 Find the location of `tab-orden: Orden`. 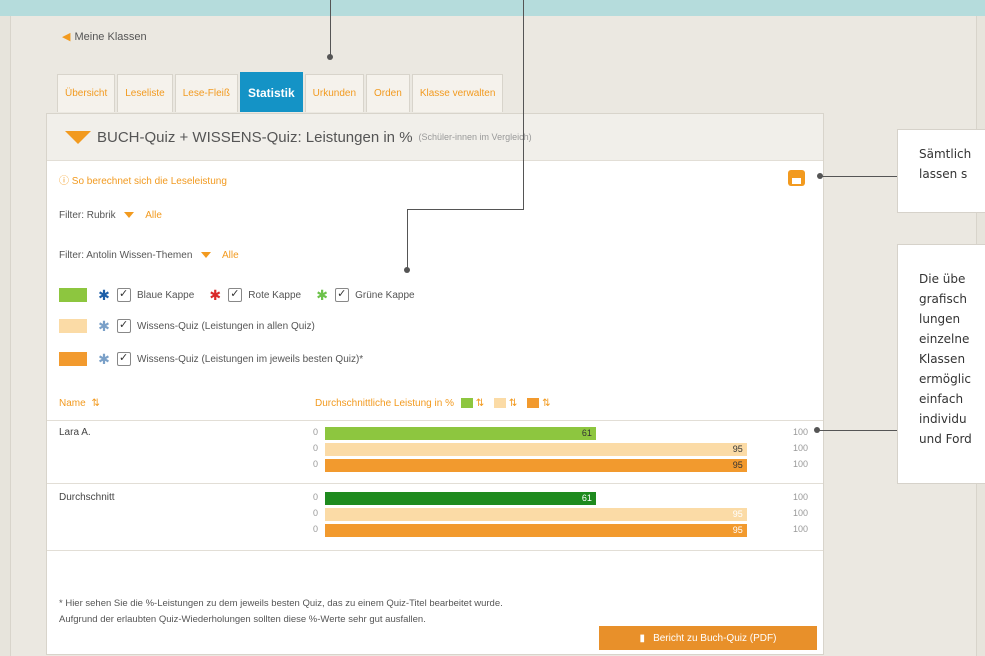

tab-orden: Orden is located at coordinates (388, 93).